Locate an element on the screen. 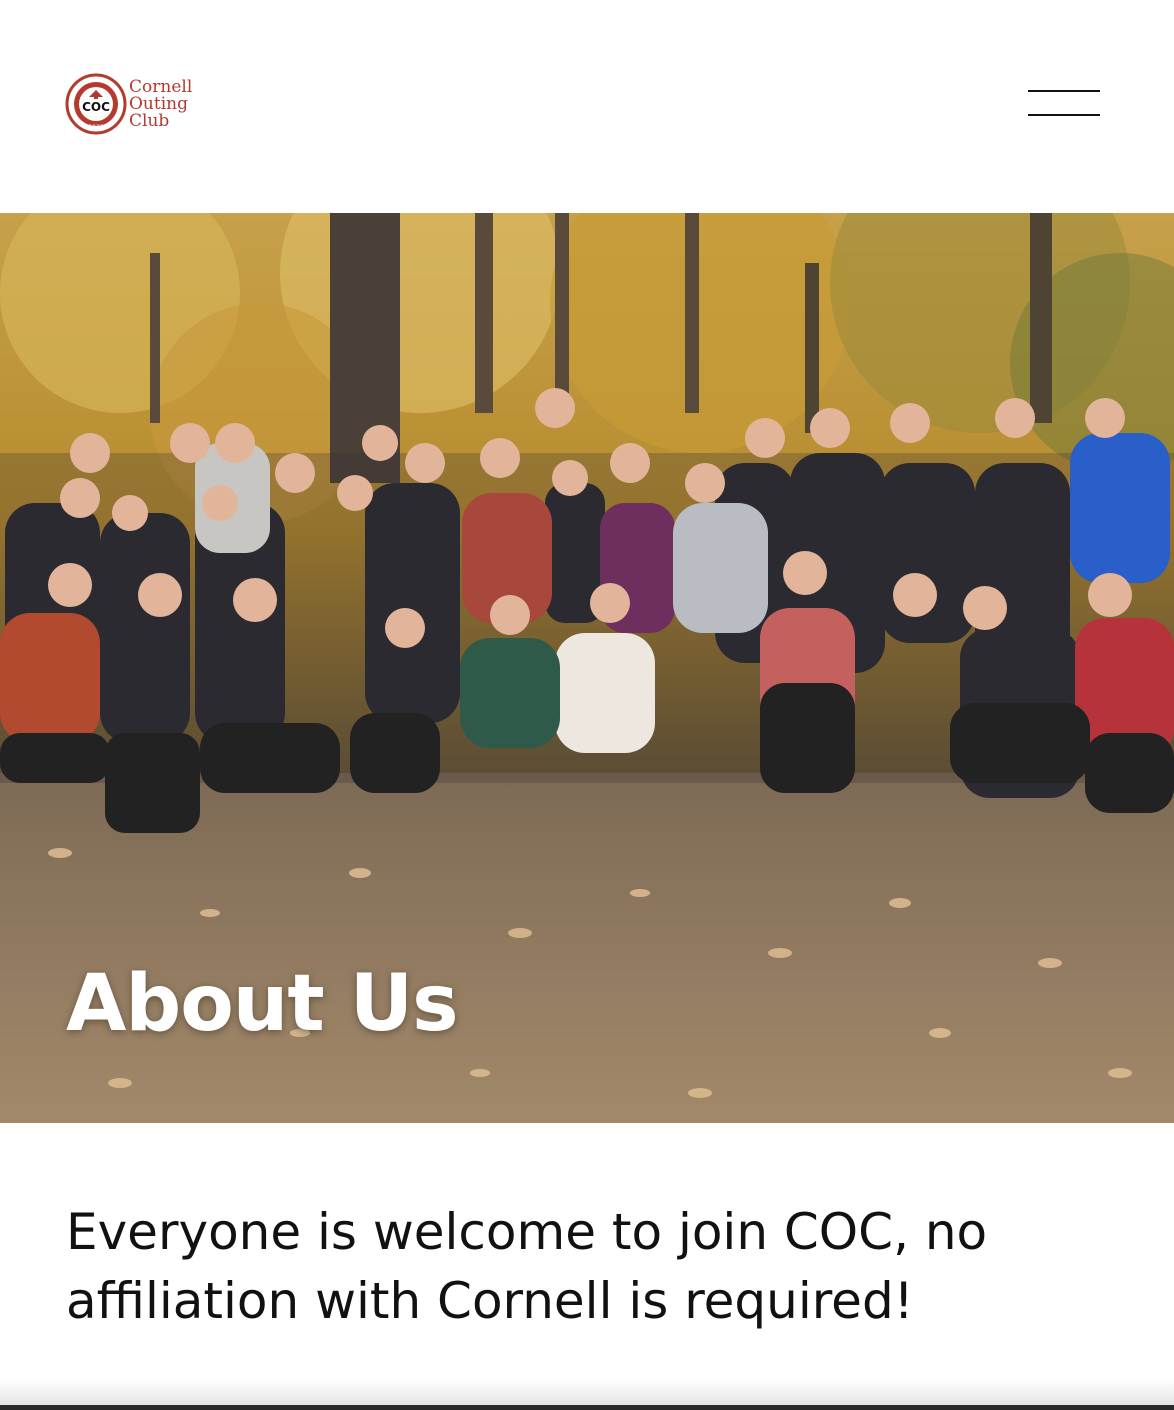 The height and width of the screenshot is (1410, 1174). svg-text: COC is located at coordinates (96, 107).